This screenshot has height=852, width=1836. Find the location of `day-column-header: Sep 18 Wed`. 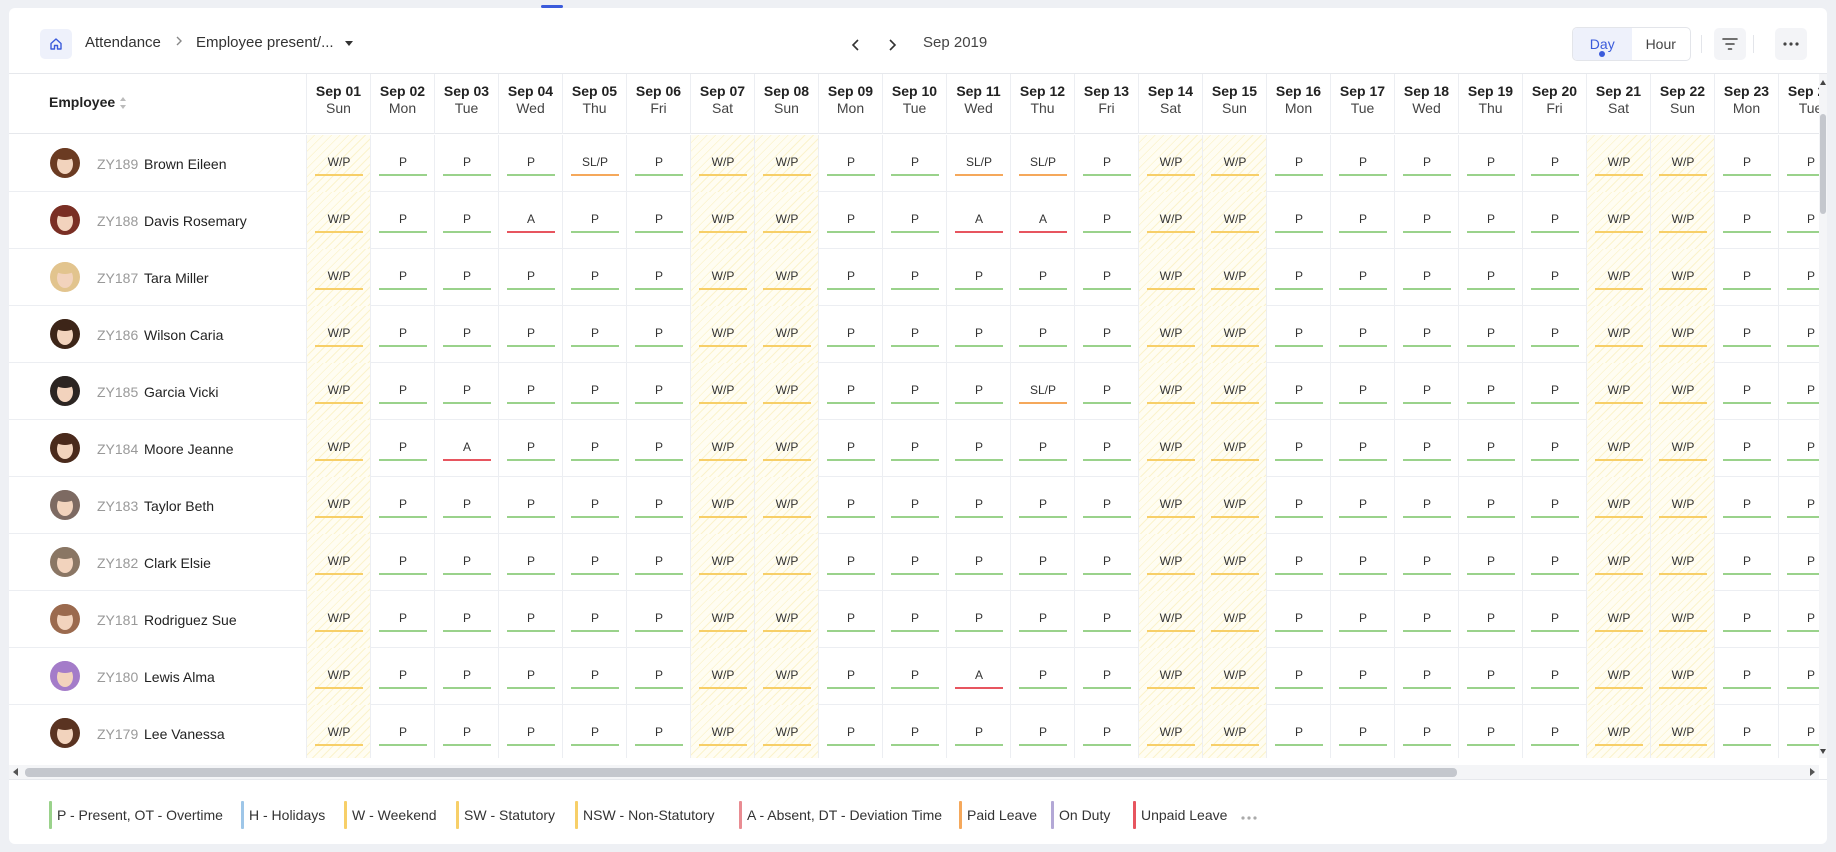

day-column-header: Sep 18 Wed is located at coordinates (1426, 104).